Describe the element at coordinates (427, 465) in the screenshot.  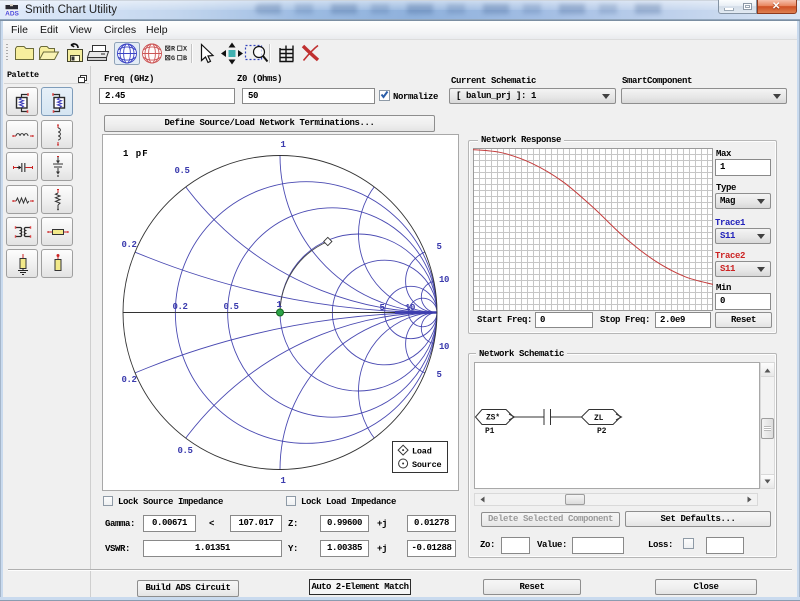
I see `svg-text: Source` at that location.